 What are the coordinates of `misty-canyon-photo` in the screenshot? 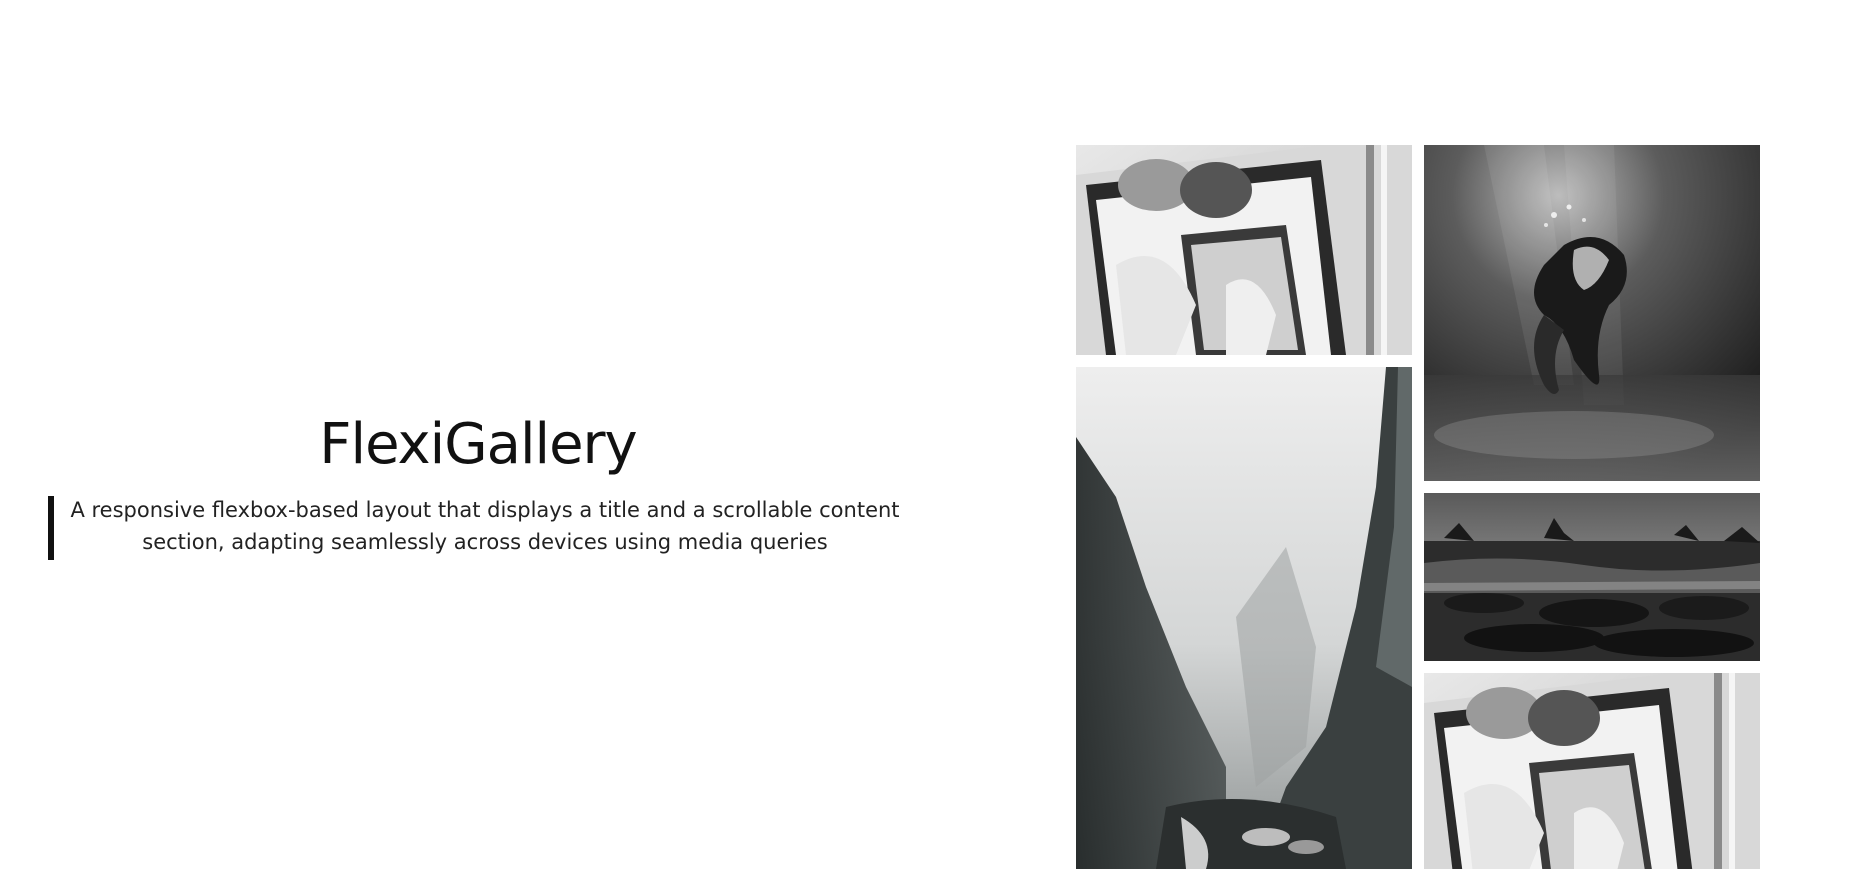 It's located at (1244, 618).